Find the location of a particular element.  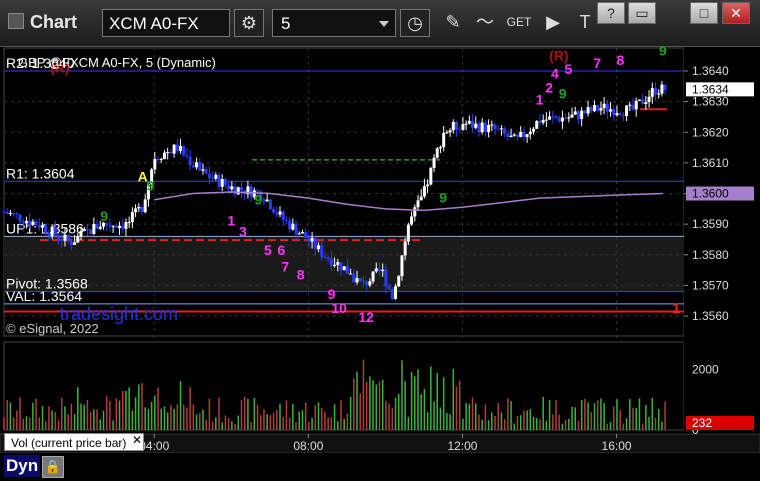

restore-button: ▭ is located at coordinates (642, 13).